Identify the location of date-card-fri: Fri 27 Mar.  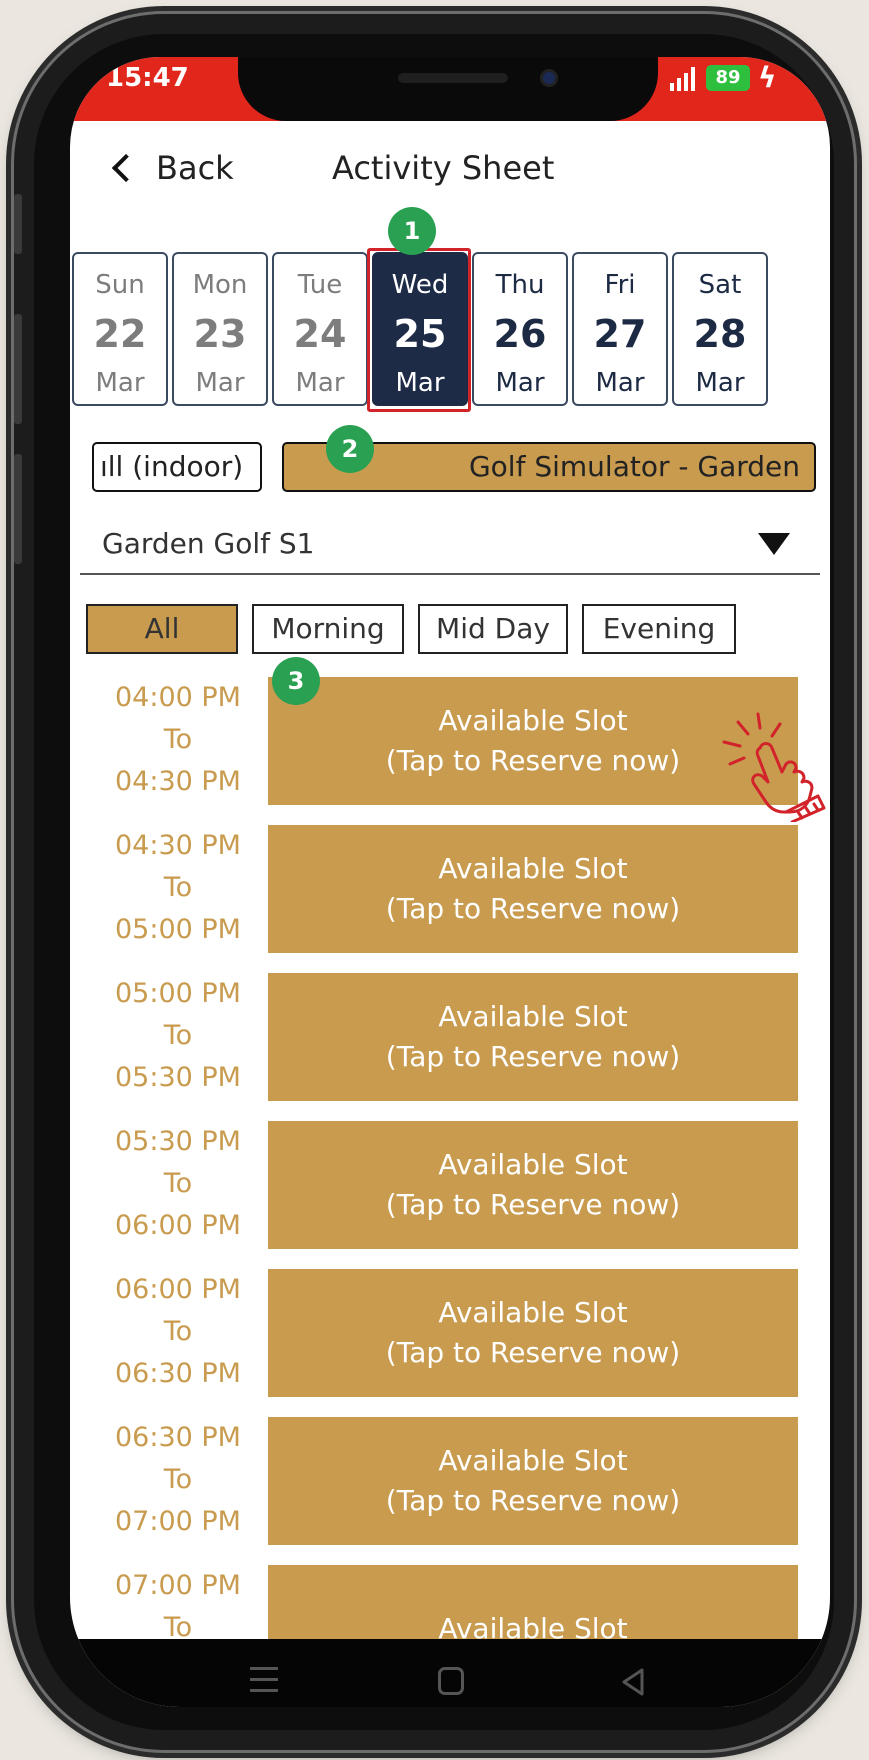
(620, 329).